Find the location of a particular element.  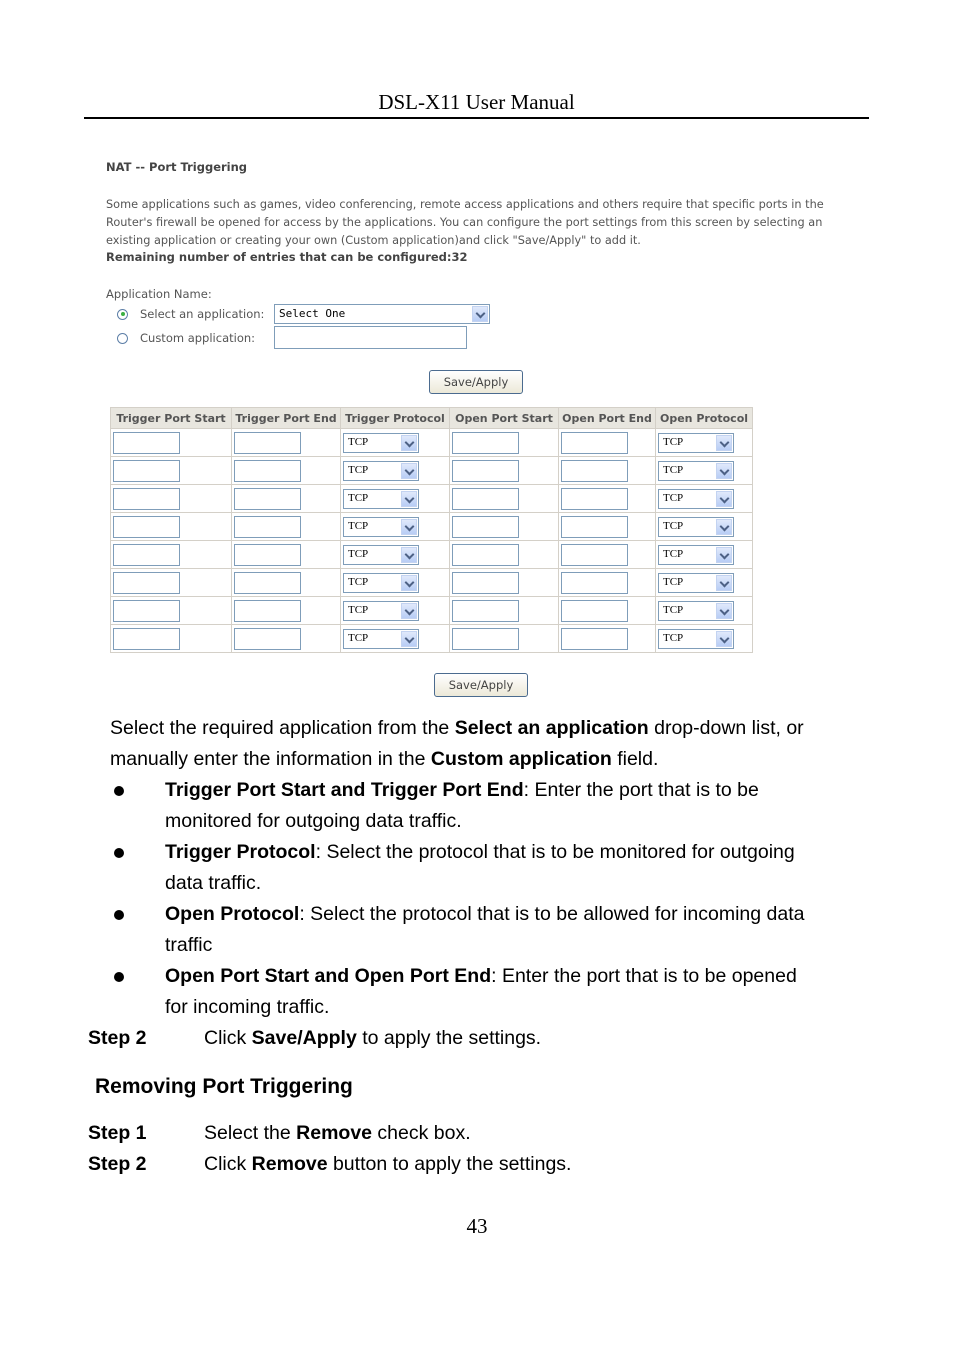

custom-application-input is located at coordinates (370, 337).